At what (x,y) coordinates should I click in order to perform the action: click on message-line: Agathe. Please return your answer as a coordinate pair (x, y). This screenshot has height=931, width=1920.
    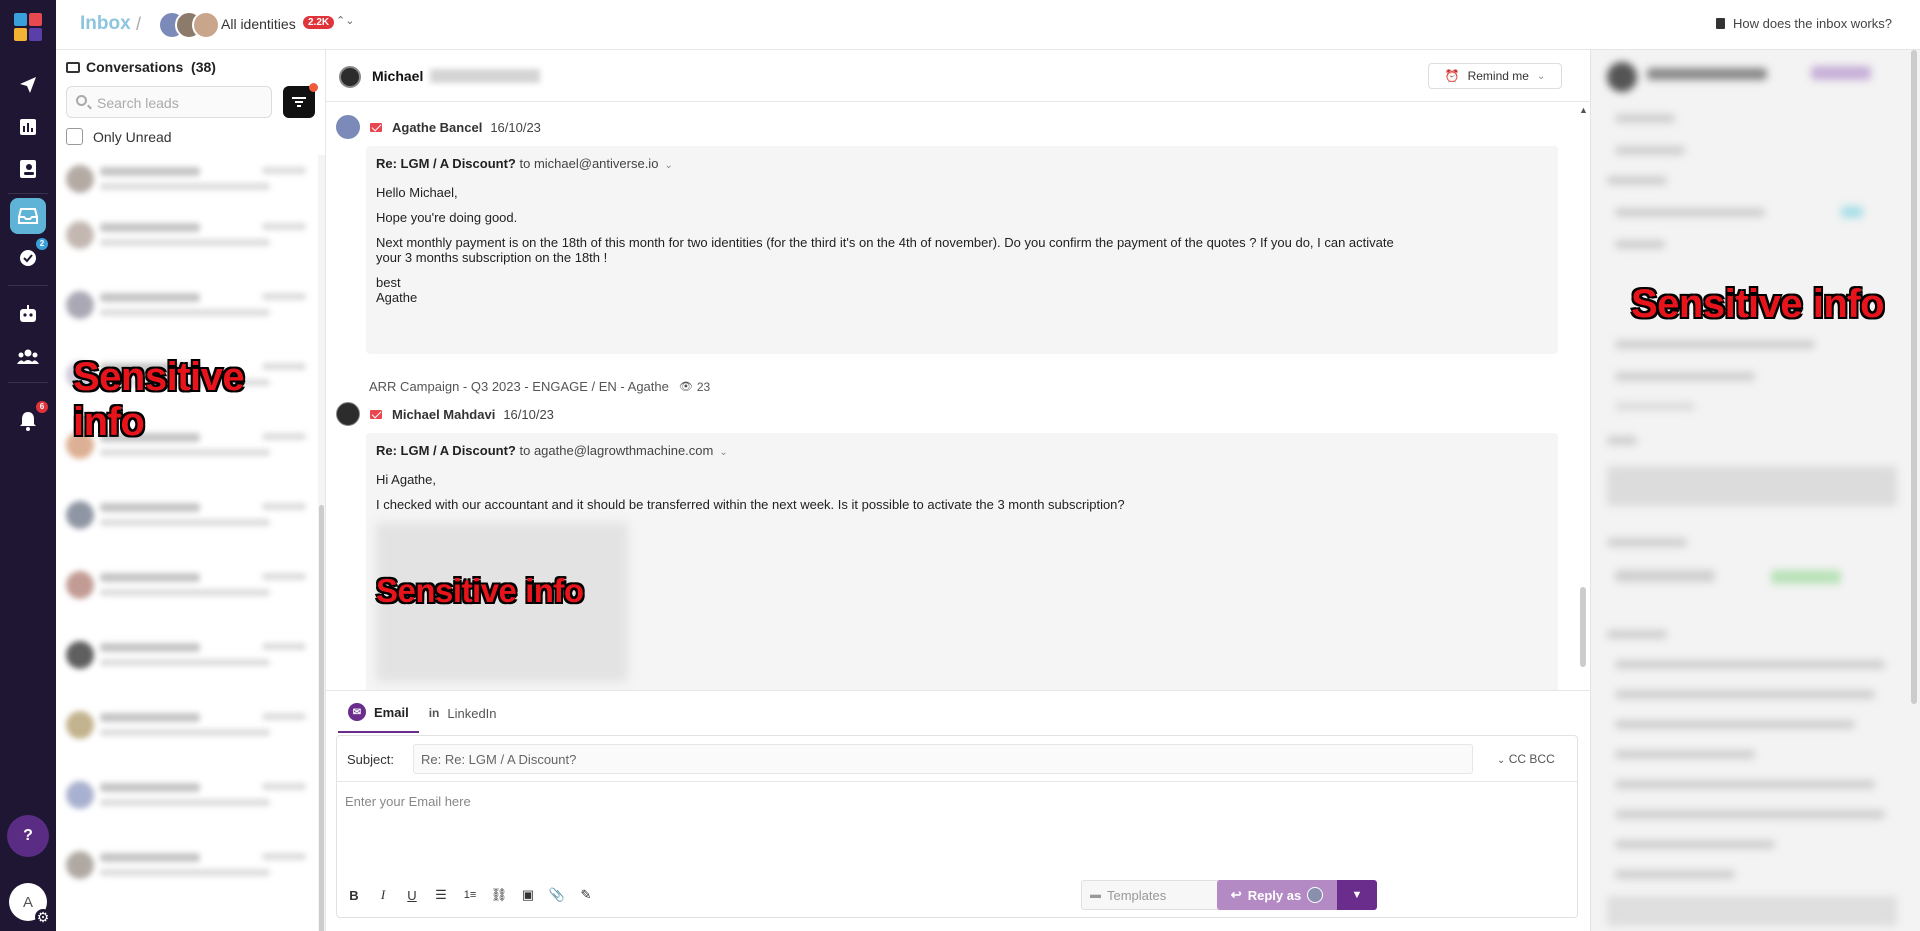
    Looking at the image, I should click on (397, 297).